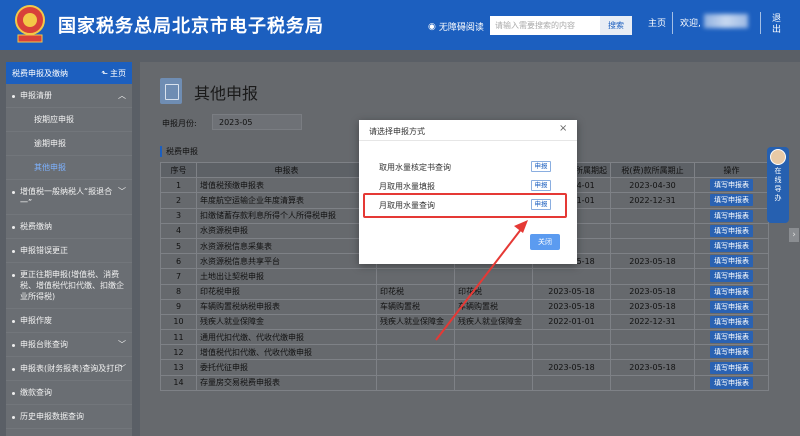 This screenshot has height=436, width=800. Describe the element at coordinates (415, 306) in the screenshot. I see `tax-type: 车辆购置税` at that location.